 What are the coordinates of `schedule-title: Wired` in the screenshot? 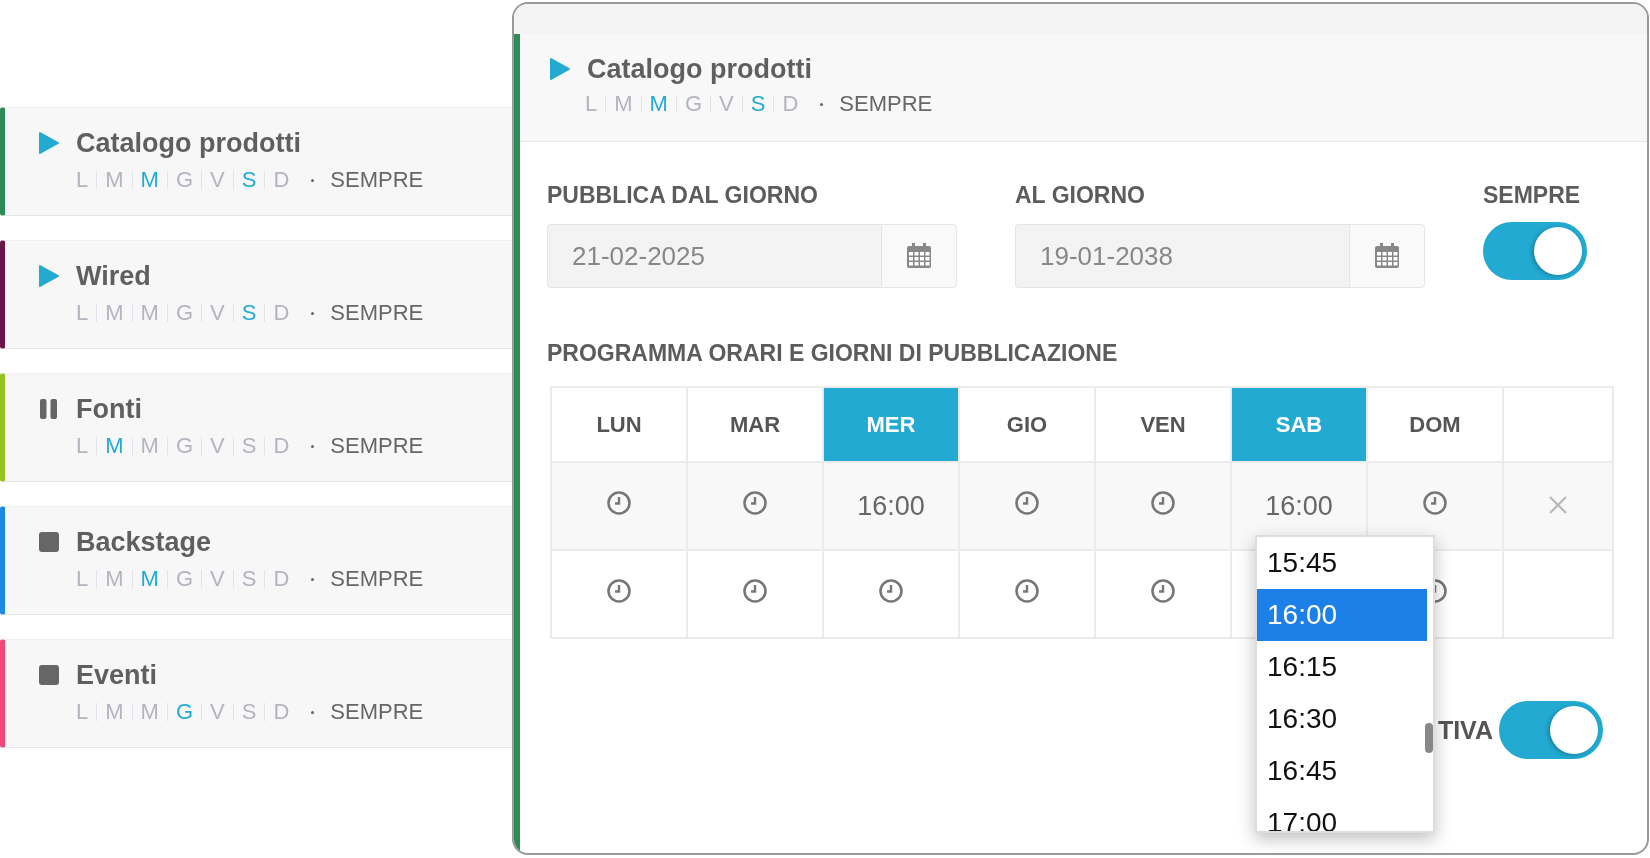 It's located at (113, 276).